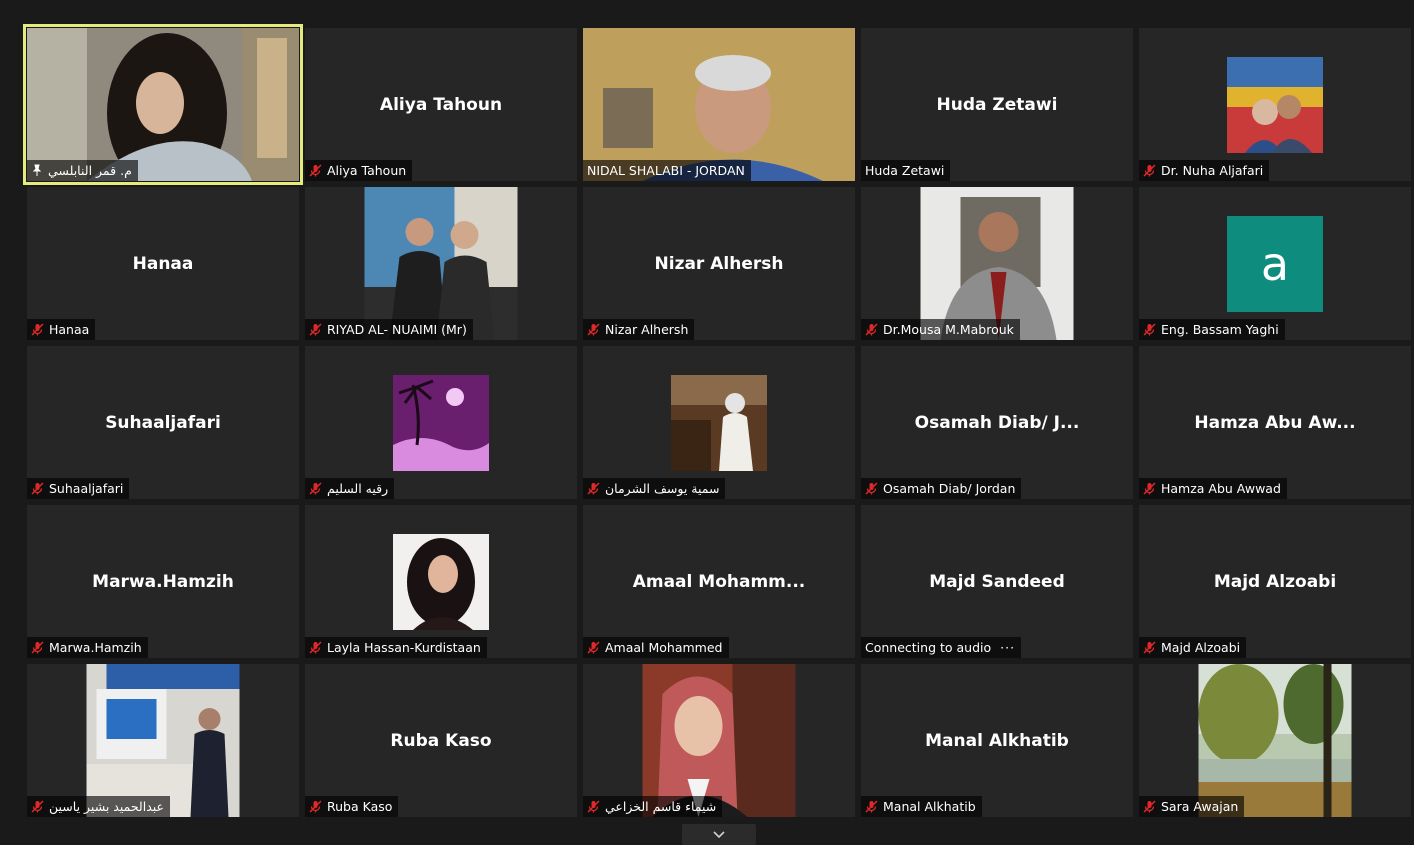 The height and width of the screenshot is (845, 1414). Describe the element at coordinates (1193, 647) in the screenshot. I see `participant-name-label: Majd Alzoabi` at that location.